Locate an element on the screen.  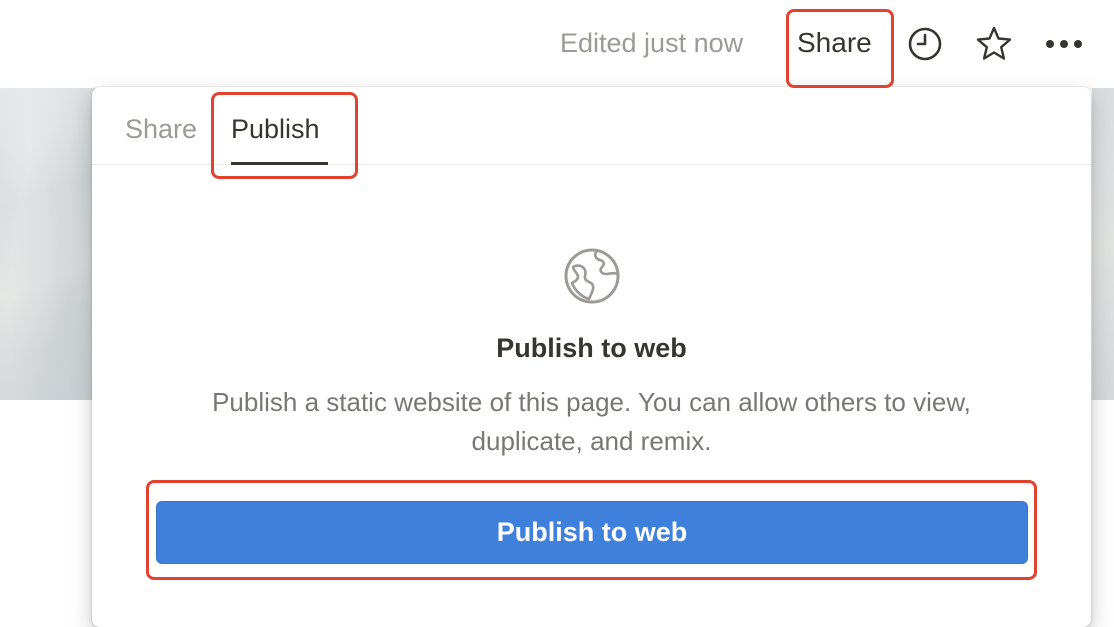
star-icon is located at coordinates (994, 43).